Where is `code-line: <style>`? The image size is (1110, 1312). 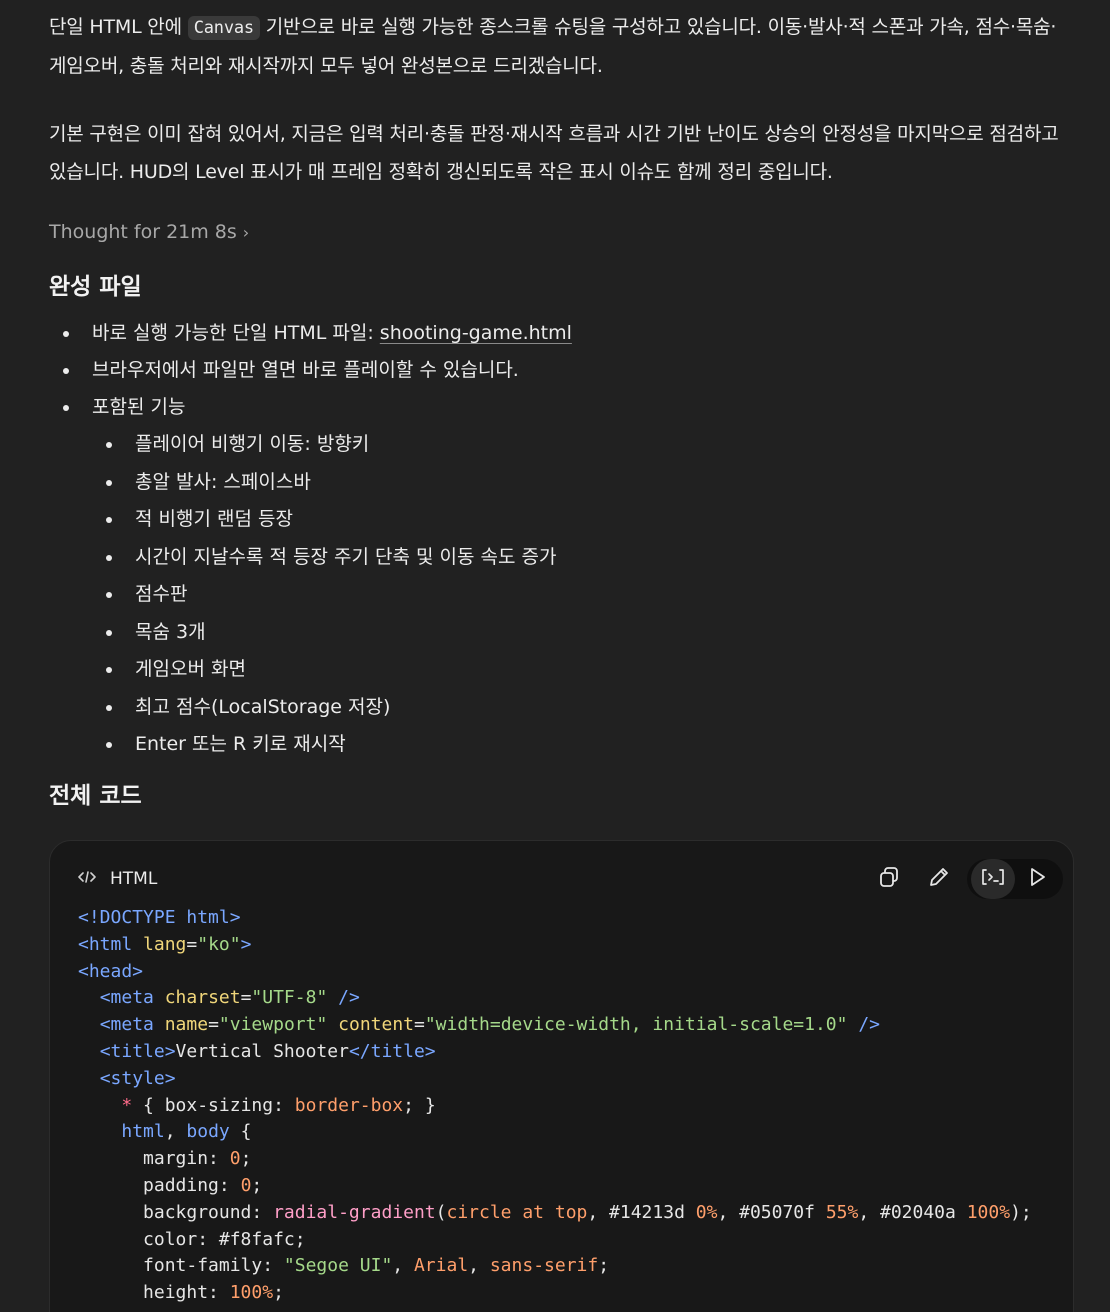 code-line: <style> is located at coordinates (137, 1078).